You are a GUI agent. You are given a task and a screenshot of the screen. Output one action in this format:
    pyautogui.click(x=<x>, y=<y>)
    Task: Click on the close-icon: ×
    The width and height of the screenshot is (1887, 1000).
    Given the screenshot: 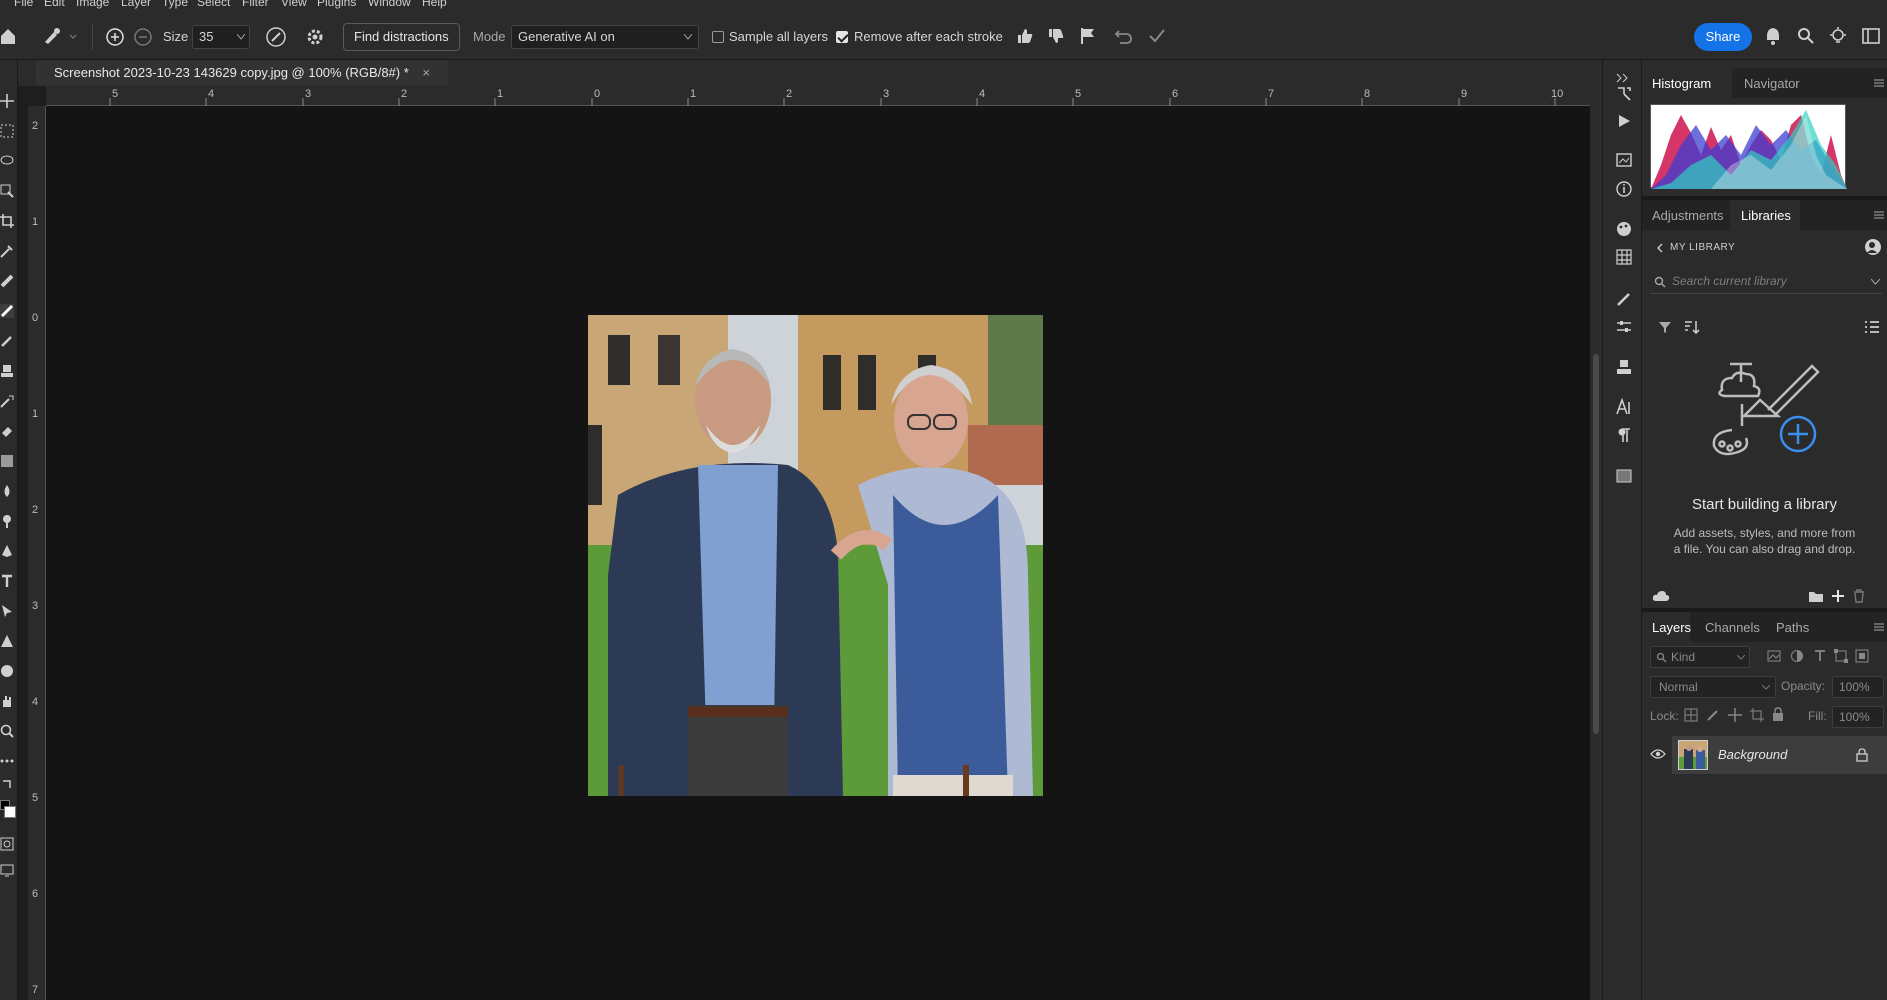 What is the action you would take?
    pyautogui.click(x=426, y=72)
    